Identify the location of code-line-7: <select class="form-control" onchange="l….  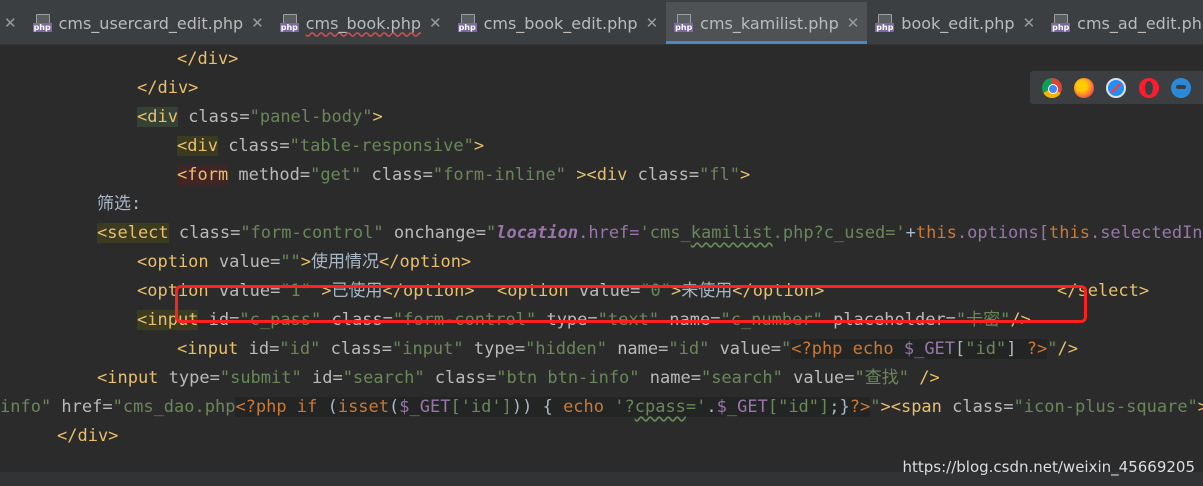
(650, 233).